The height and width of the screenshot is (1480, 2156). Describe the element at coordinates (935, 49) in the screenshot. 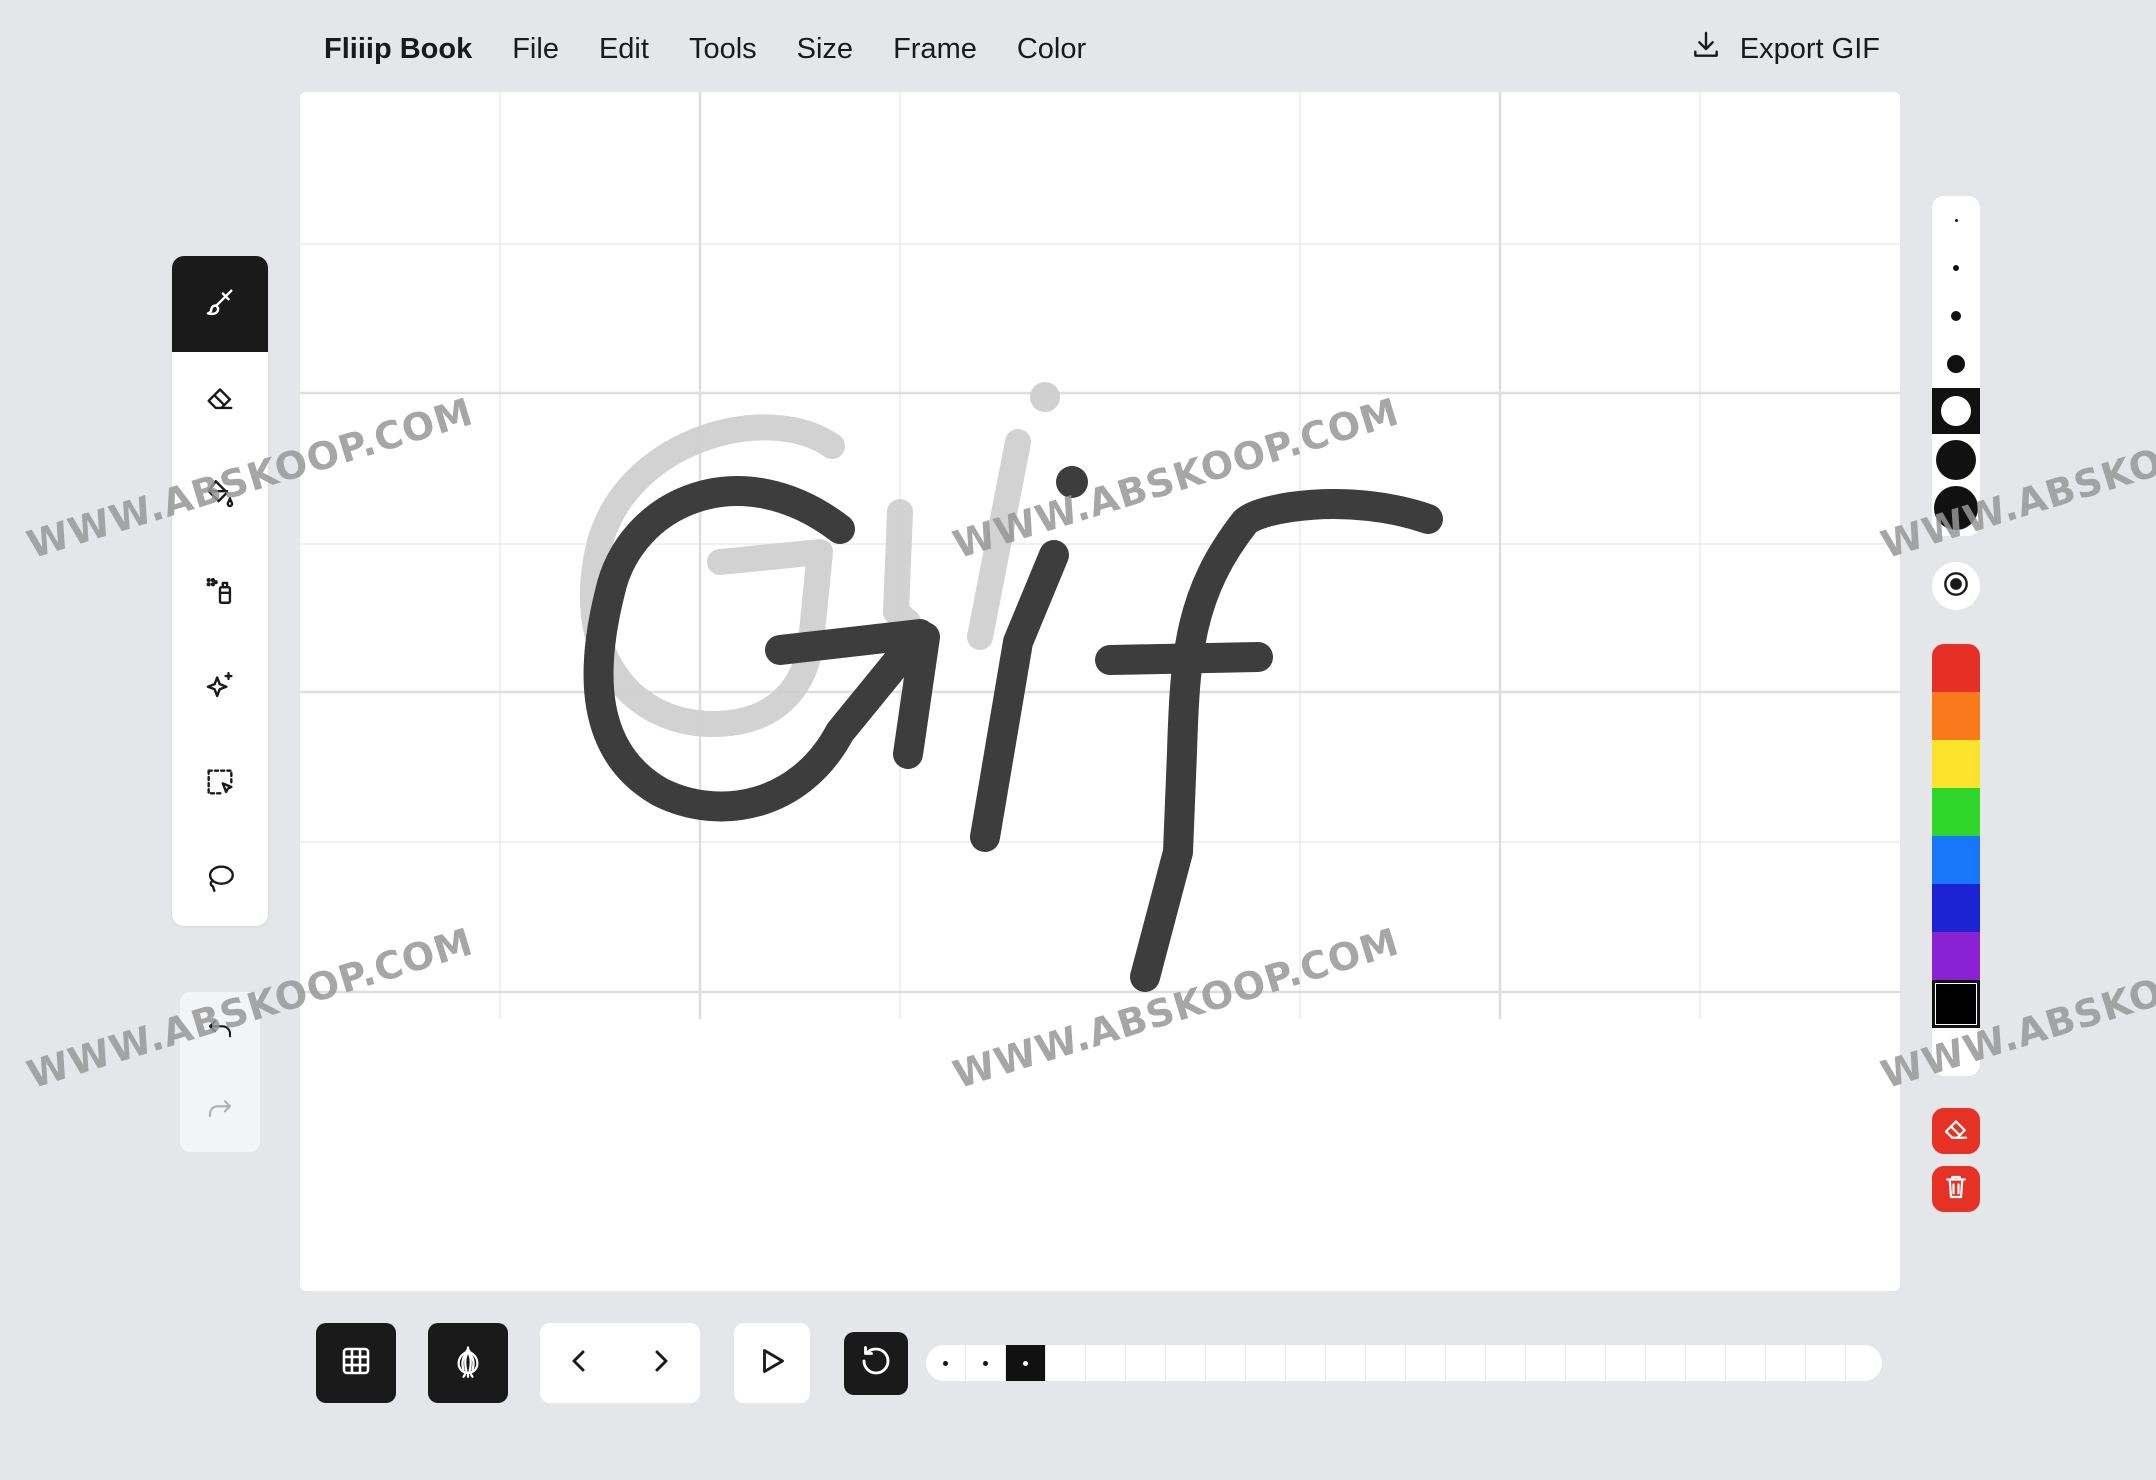

I see `menu-frame: Frame` at that location.